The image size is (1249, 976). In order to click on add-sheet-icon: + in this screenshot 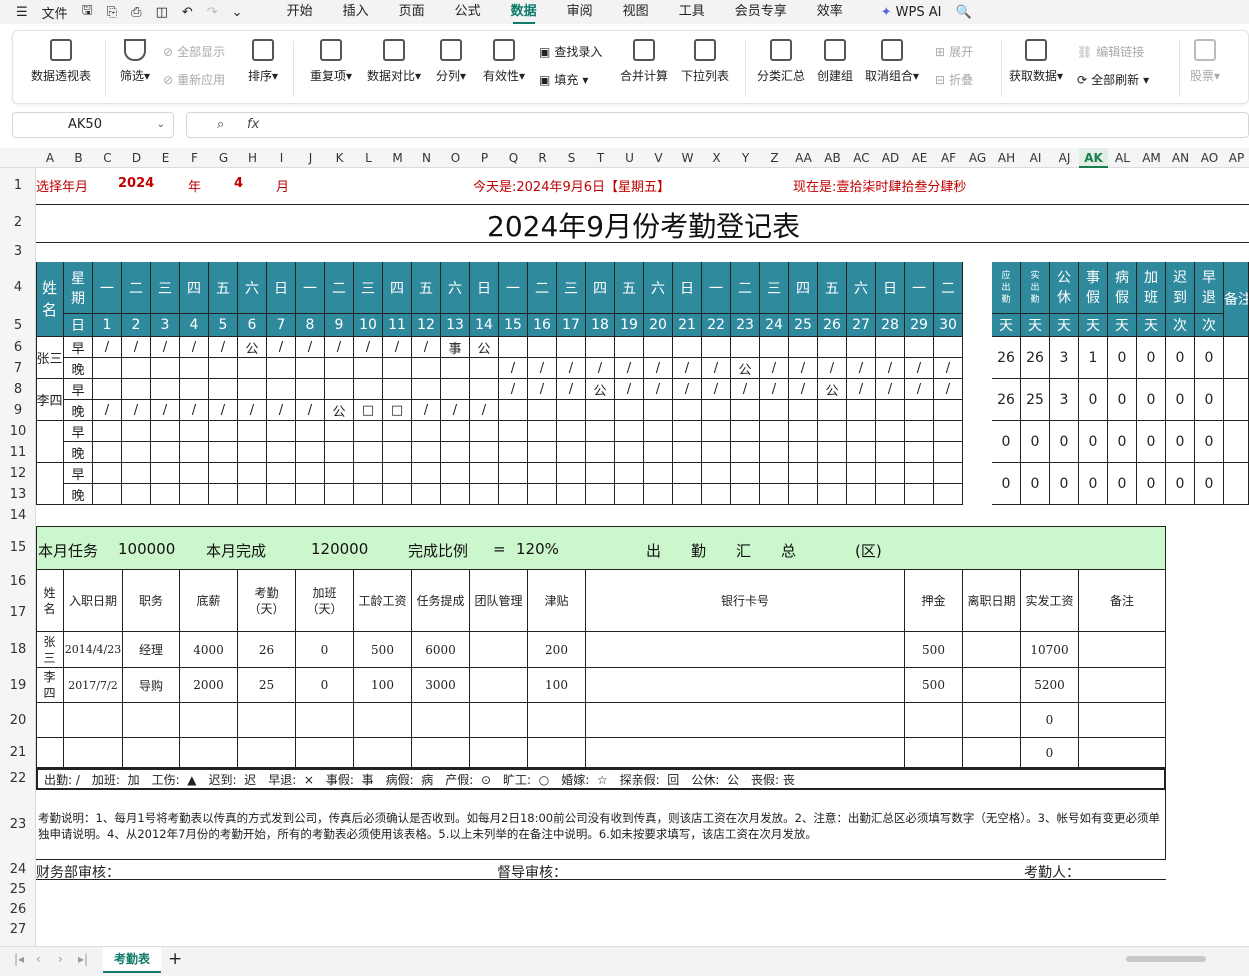, I will do `click(175, 959)`.